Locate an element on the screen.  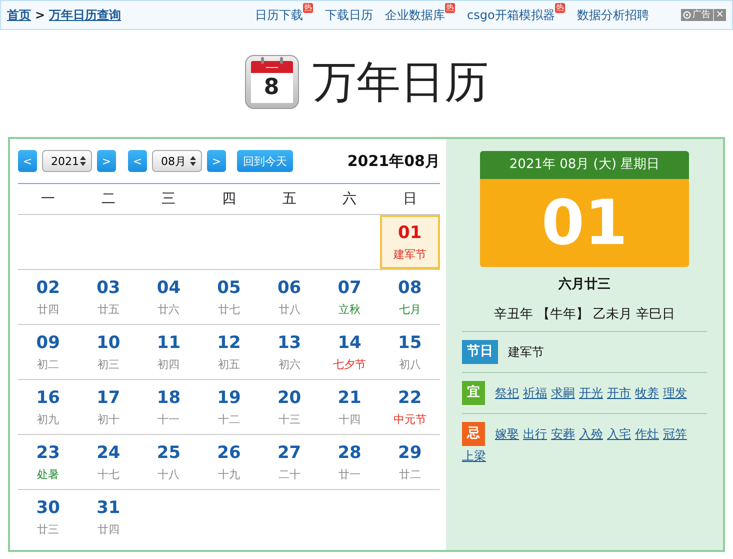
day-number: 05 is located at coordinates (229, 288).